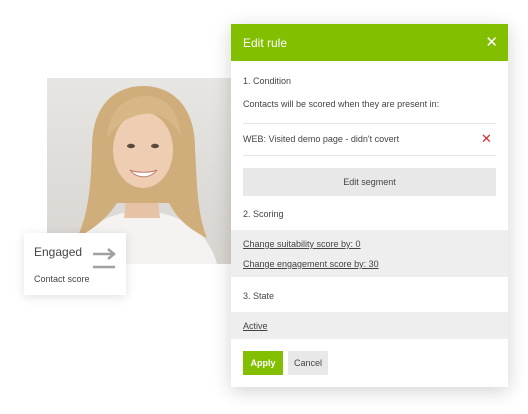 Image resolution: width=528 pixels, height=414 pixels. What do you see at coordinates (491, 42) in the screenshot?
I see `close-icon: ✕` at bounding box center [491, 42].